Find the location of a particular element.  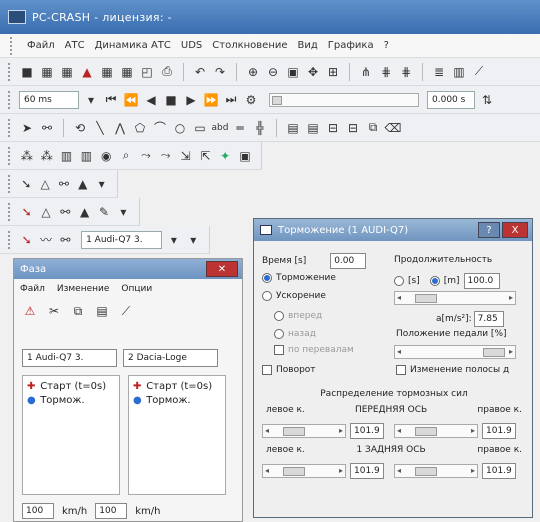

front-right-scrollbar: ◂ ▸ is located at coordinates (436, 431).